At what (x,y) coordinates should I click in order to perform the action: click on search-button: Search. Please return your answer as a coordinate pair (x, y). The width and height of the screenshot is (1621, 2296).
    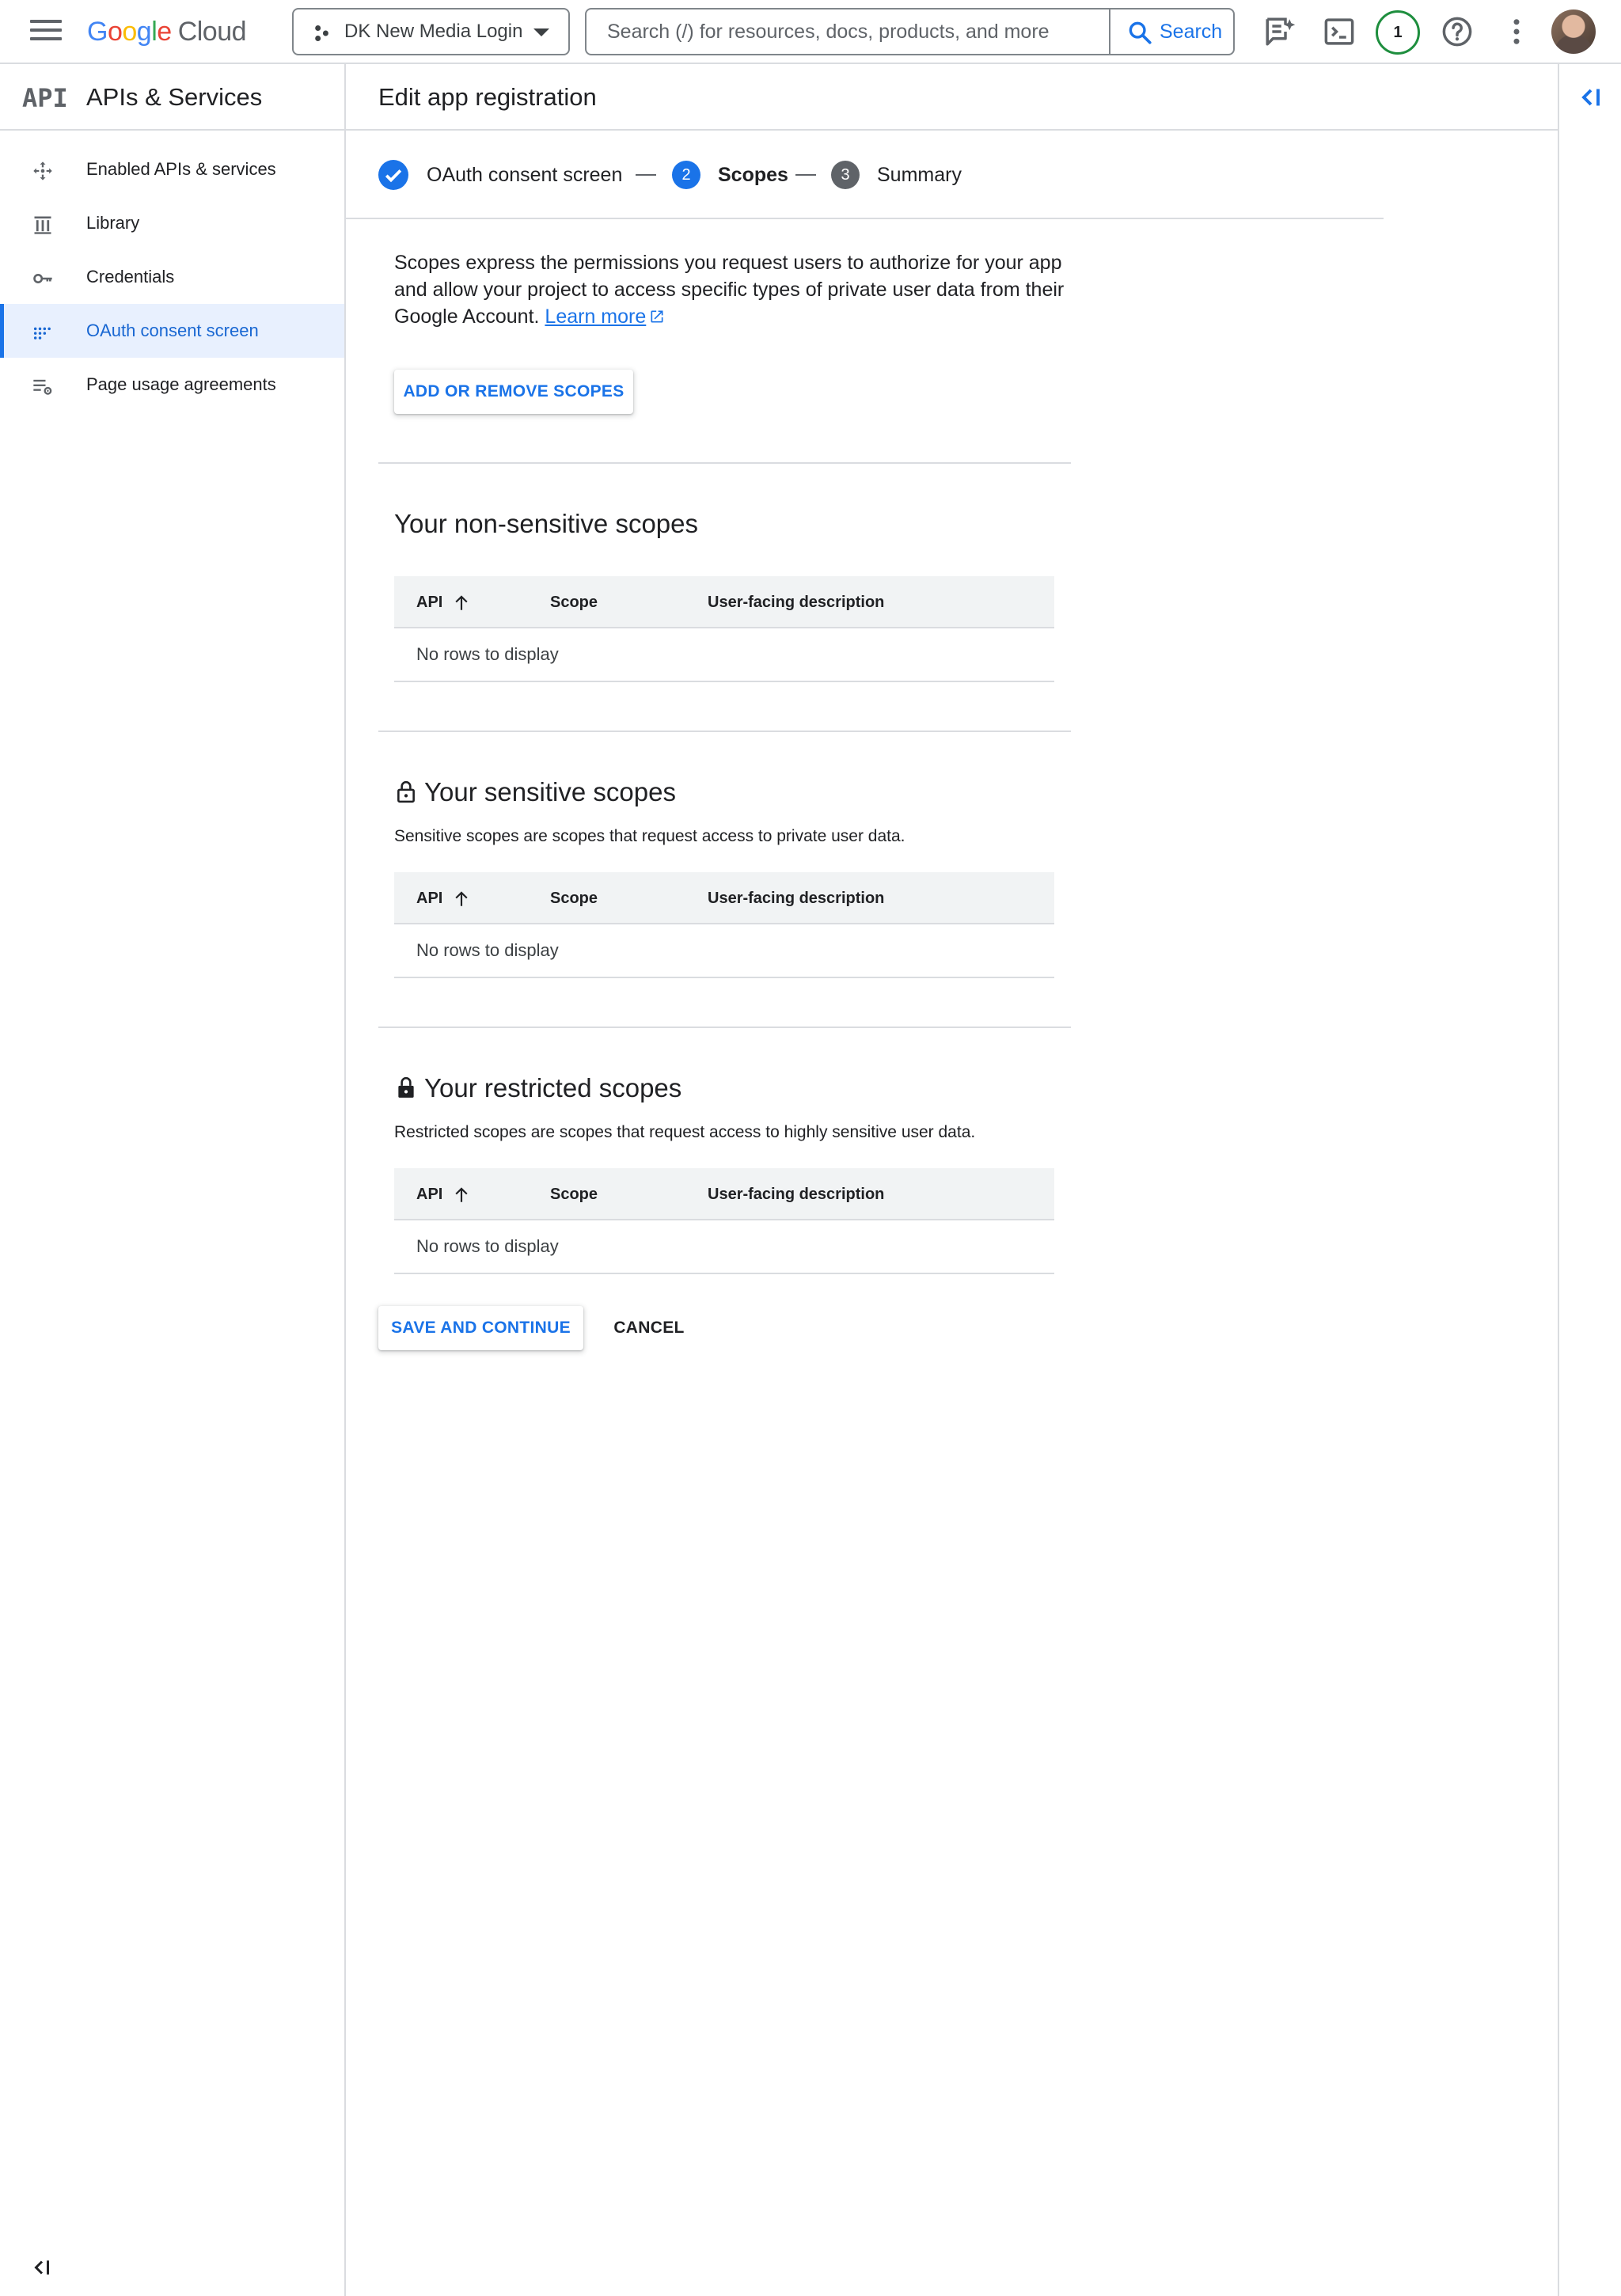
    Looking at the image, I should click on (1171, 32).